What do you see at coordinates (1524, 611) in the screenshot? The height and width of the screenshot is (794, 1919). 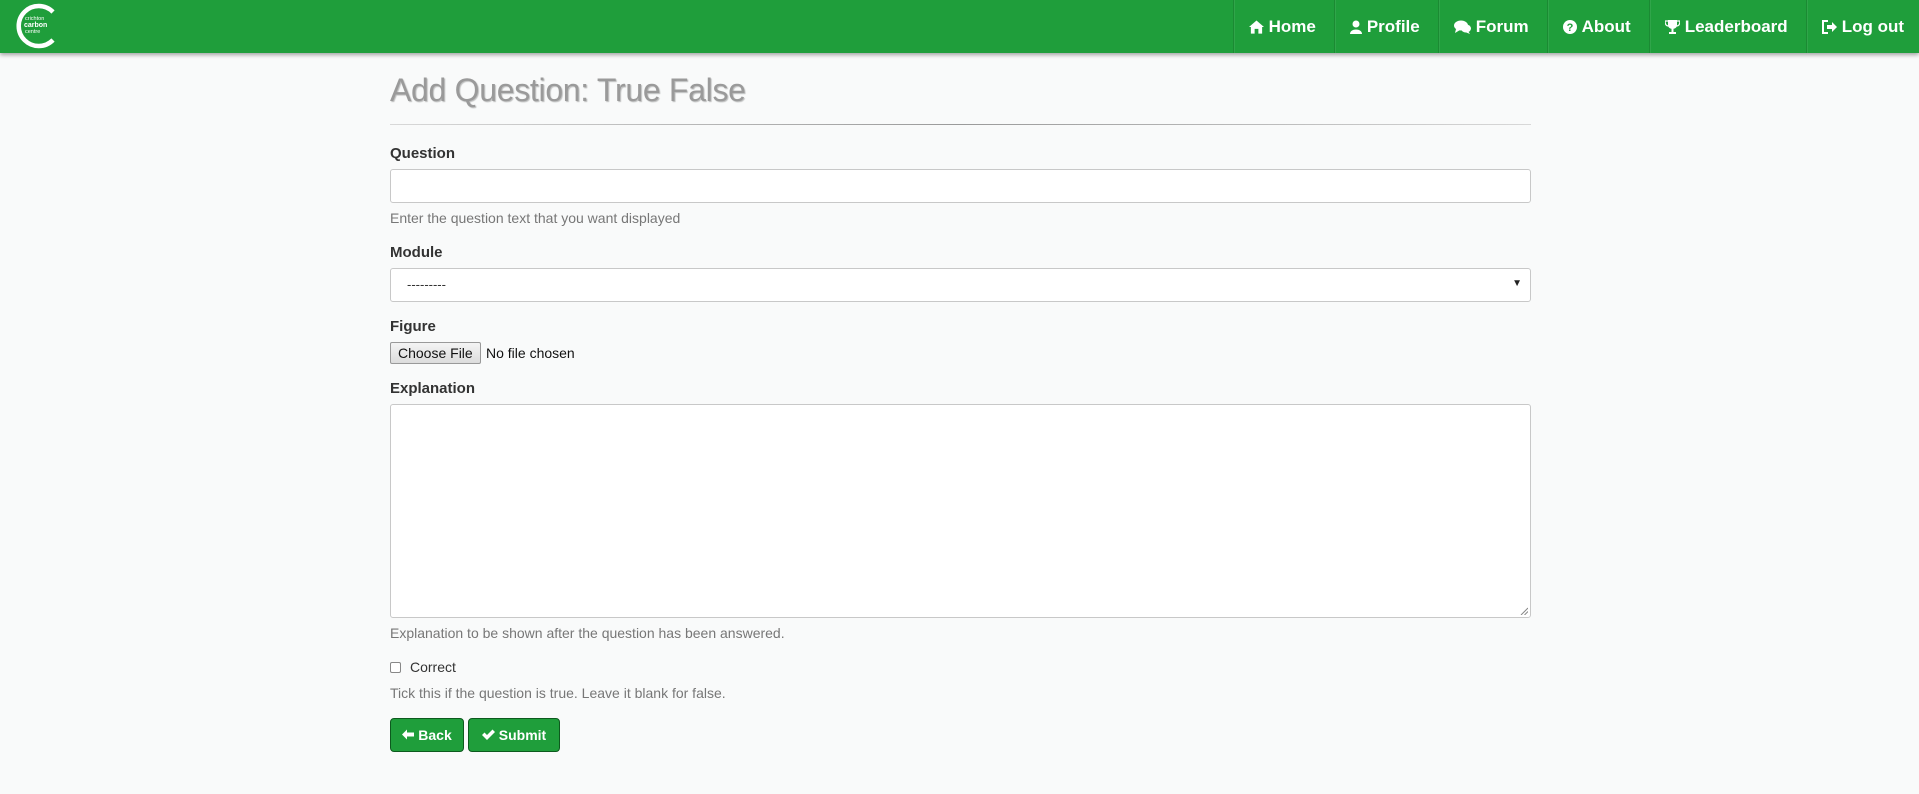 I see `resize-handle-icon` at bounding box center [1524, 611].